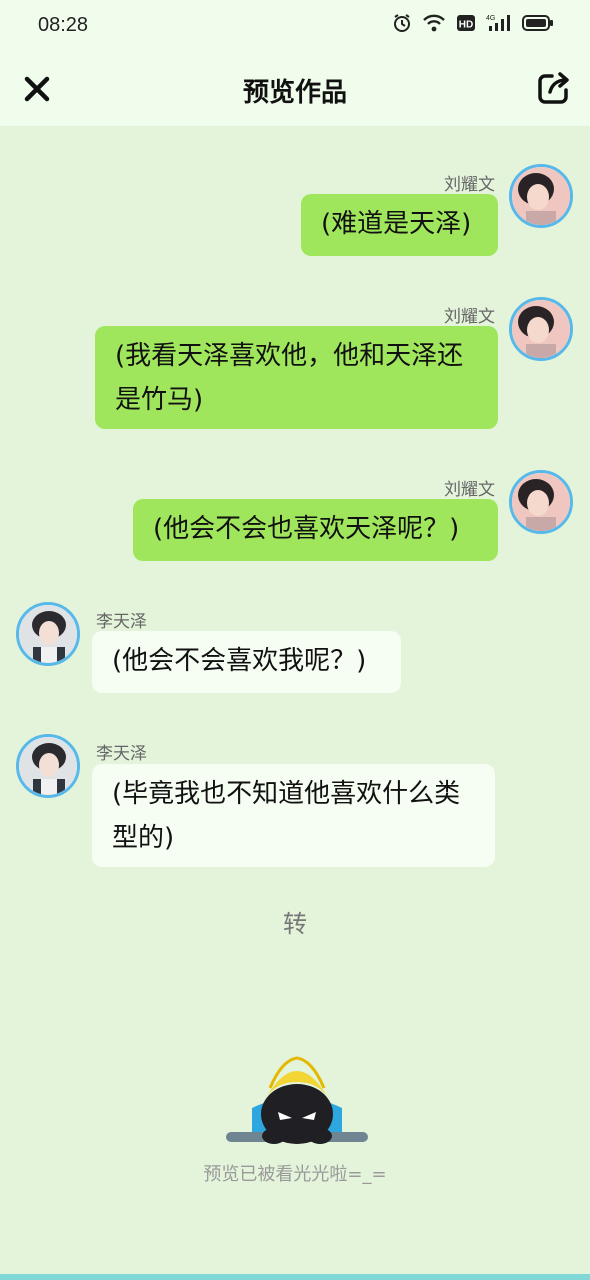  What do you see at coordinates (315, 530) in the screenshot?
I see `message-bubble: (他会不会也喜欢天泽呢？)` at bounding box center [315, 530].